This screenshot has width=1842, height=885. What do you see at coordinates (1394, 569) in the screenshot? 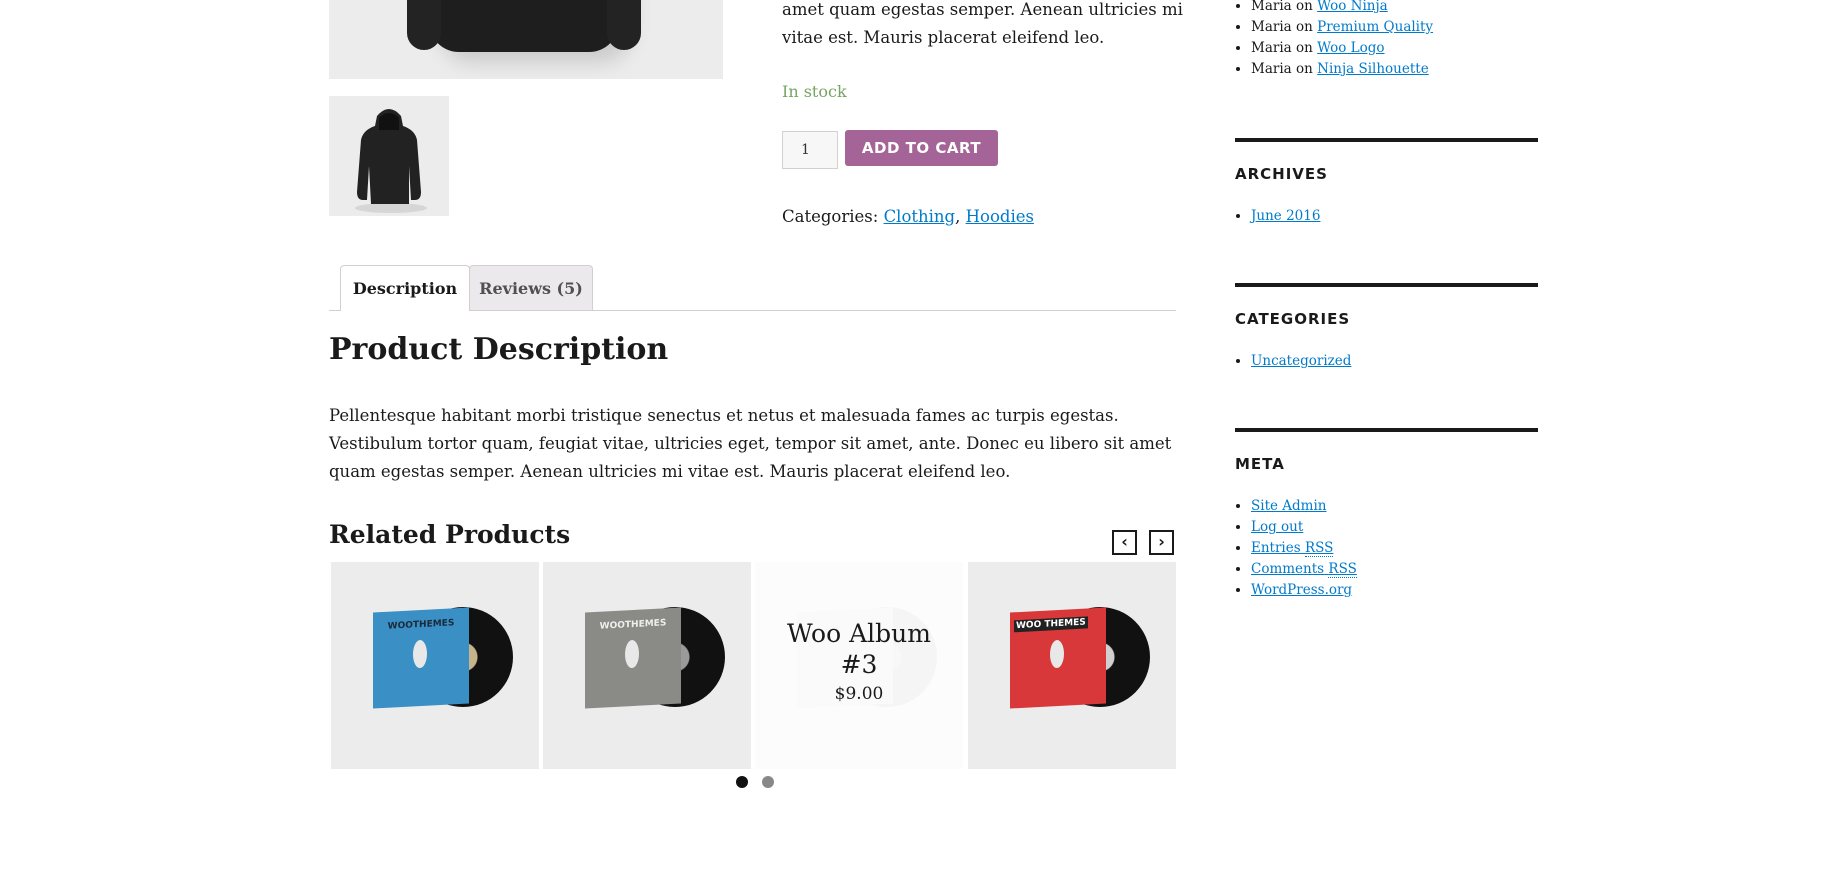
I see `list-item: Comments RSS` at bounding box center [1394, 569].